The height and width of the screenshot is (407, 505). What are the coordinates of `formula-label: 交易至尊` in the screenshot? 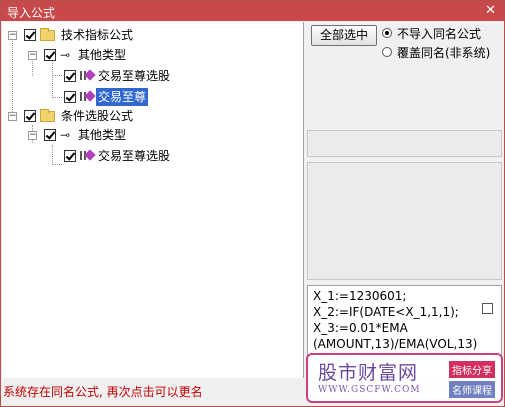 It's located at (122, 97).